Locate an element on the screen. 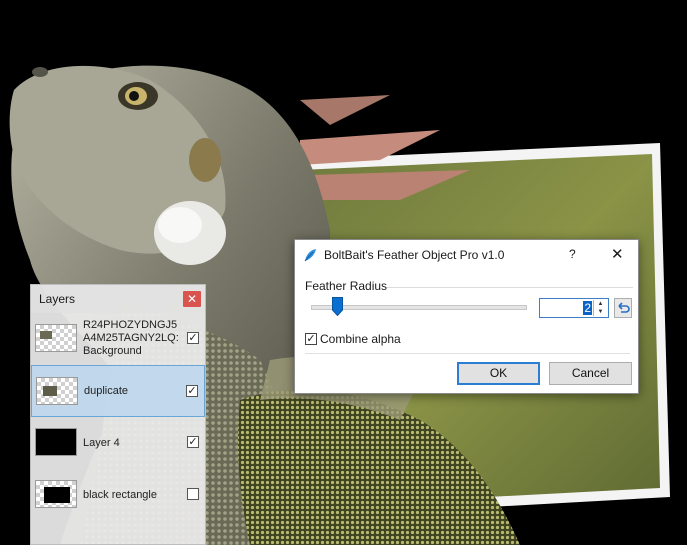  layer-name: duplicate is located at coordinates (106, 391).